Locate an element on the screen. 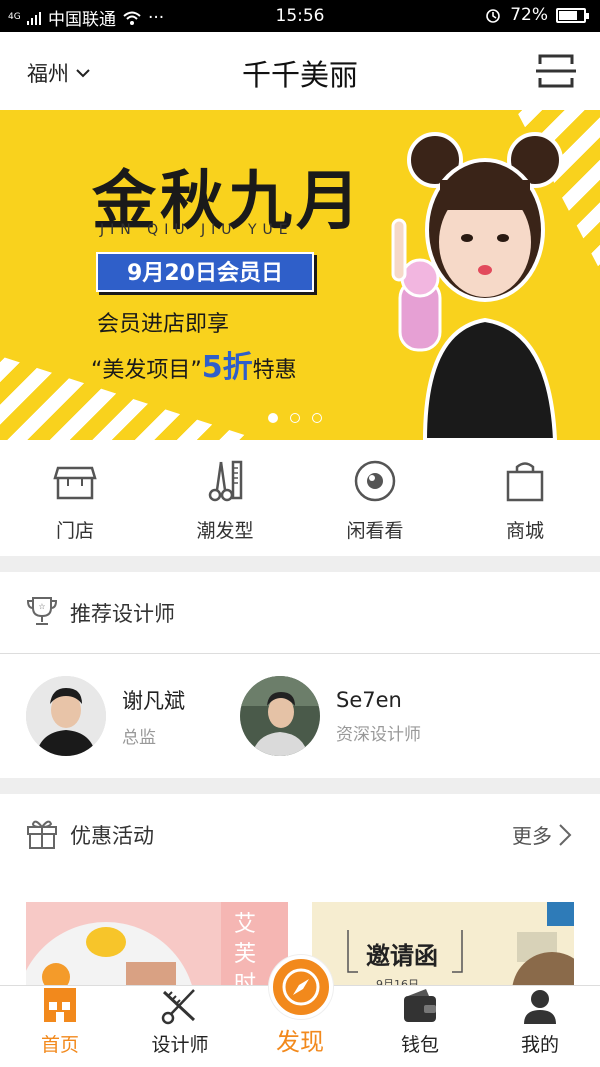  quick-item-store: 门店 is located at coordinates (75, 498).